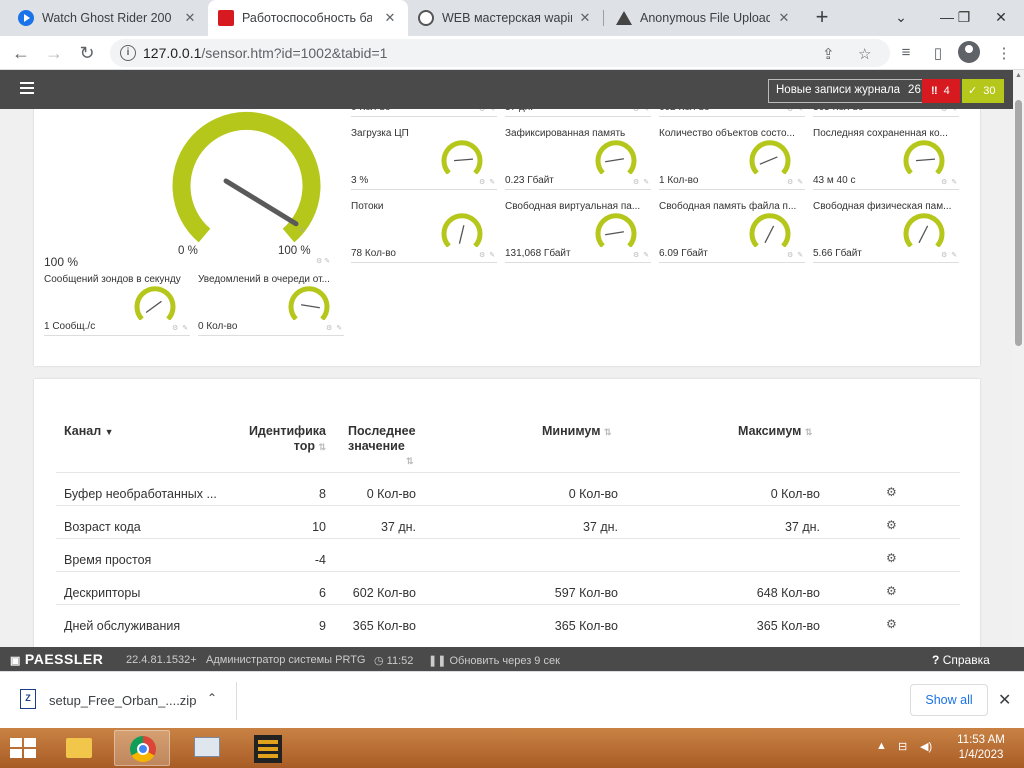 Image resolution: width=1024 pixels, height=768 pixels. Describe the element at coordinates (529, 180) in the screenshot. I see `gauge-value: 0.23 Гбайт` at that location.